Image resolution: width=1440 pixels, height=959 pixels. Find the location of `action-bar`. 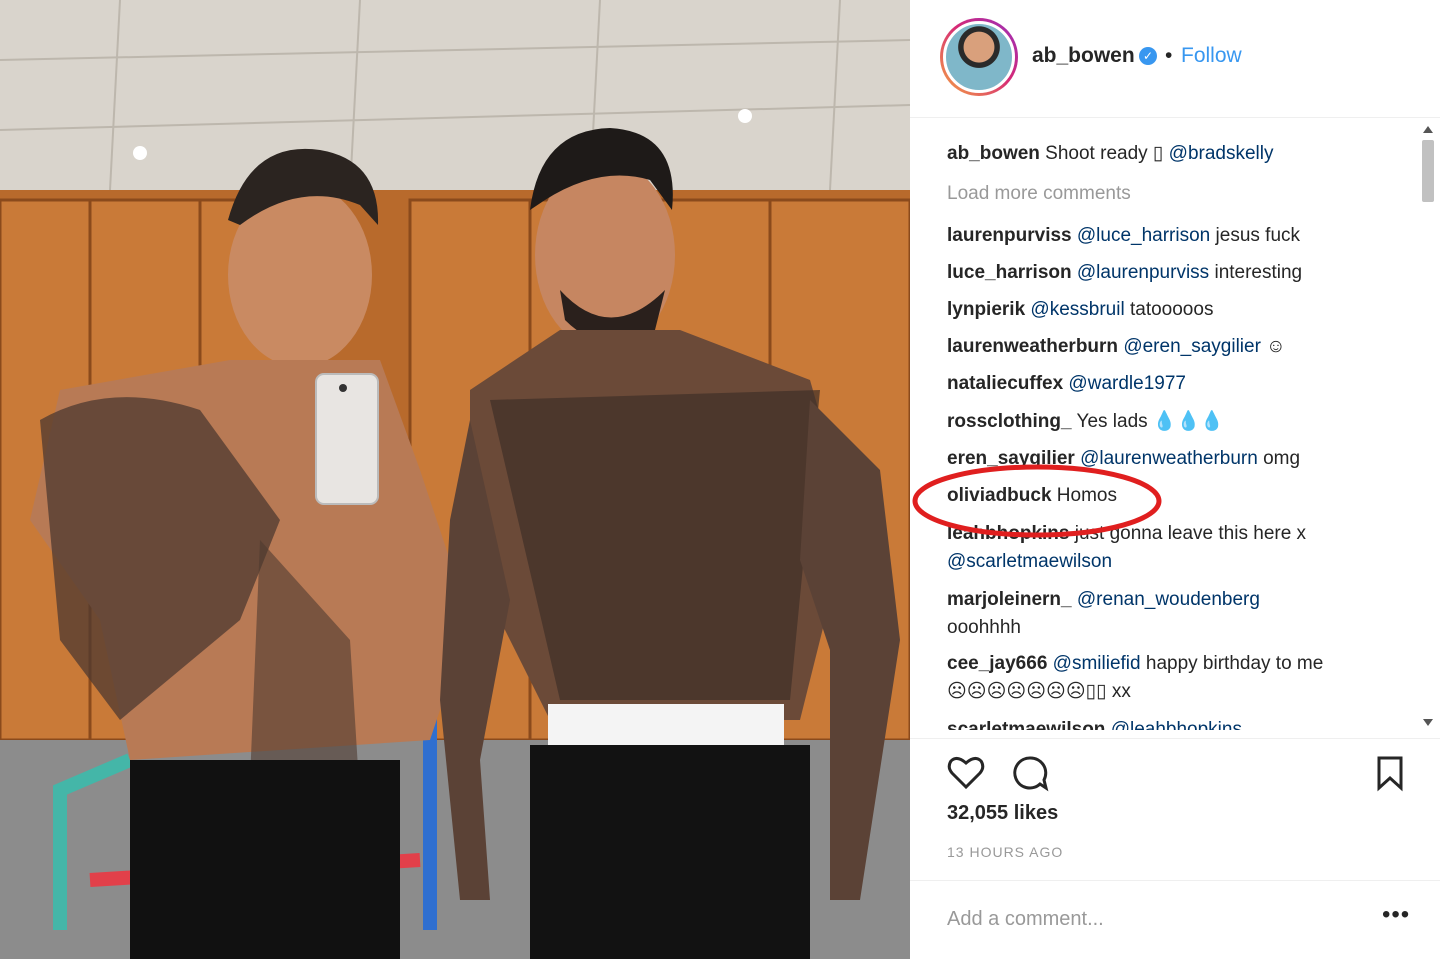

action-bar is located at coordinates (1175, 773).